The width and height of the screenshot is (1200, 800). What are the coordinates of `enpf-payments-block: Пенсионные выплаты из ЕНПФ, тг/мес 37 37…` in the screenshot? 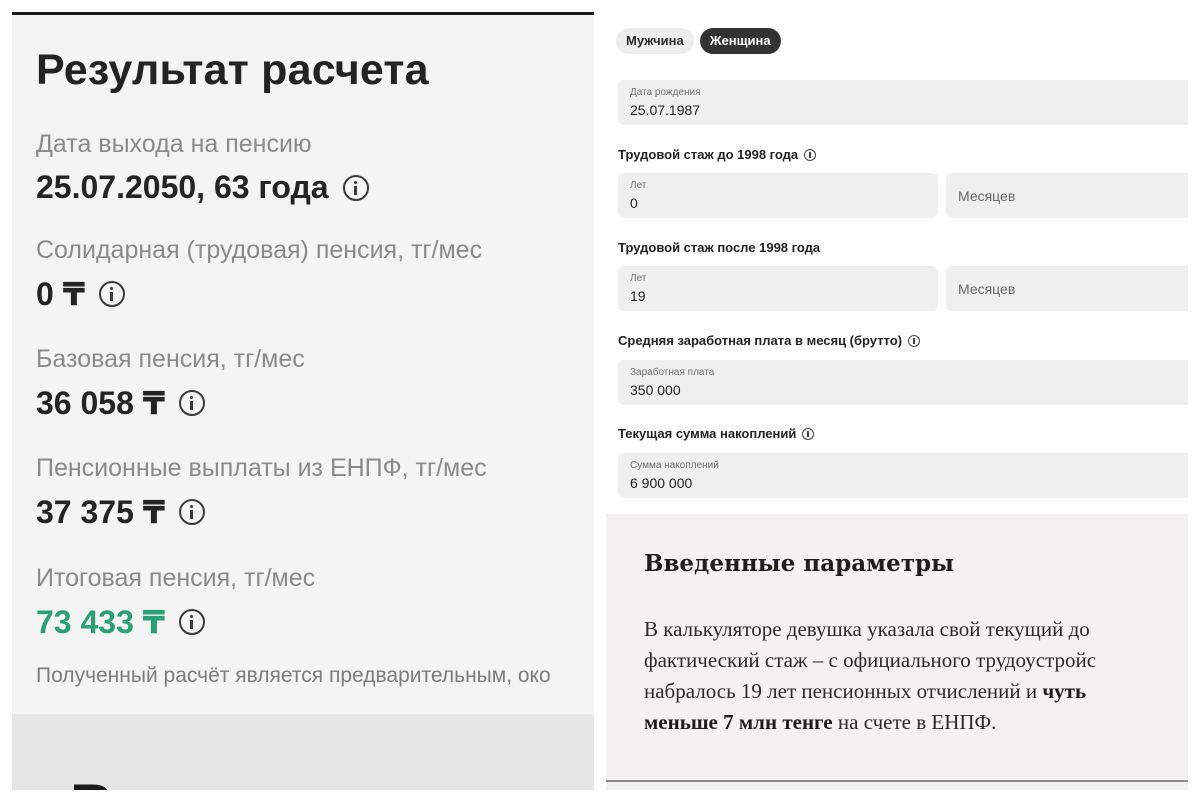 It's located at (261, 492).